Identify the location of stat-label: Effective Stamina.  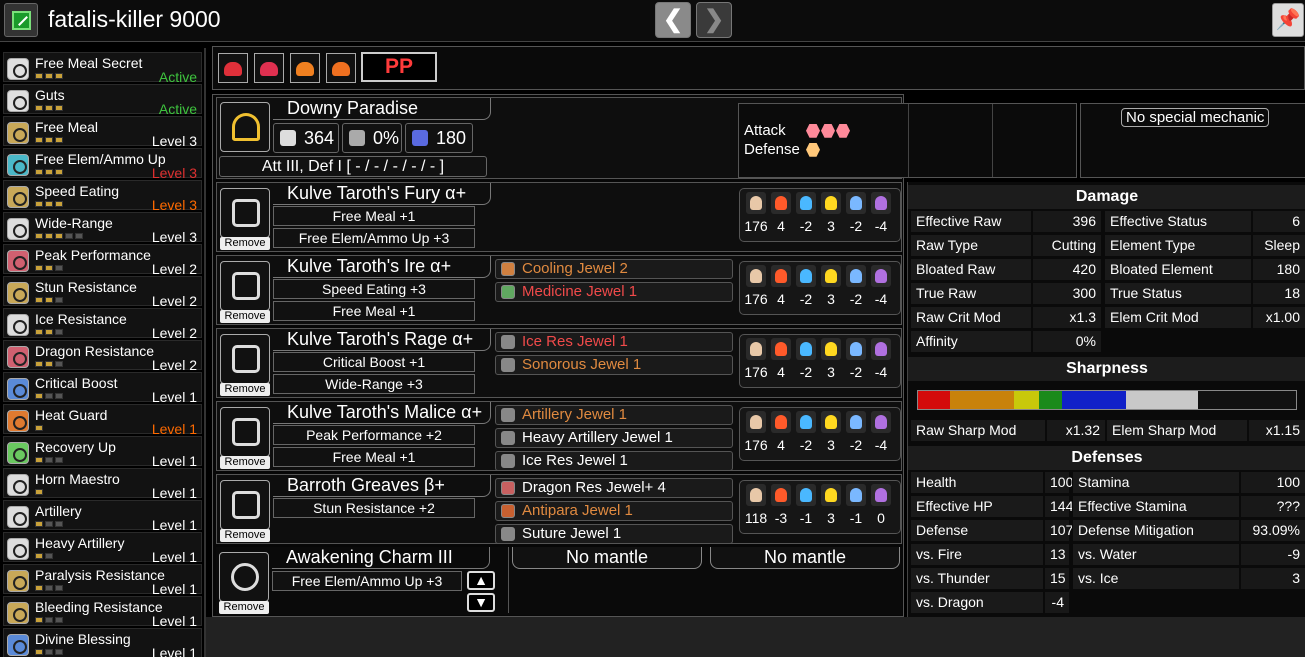
(1156, 506).